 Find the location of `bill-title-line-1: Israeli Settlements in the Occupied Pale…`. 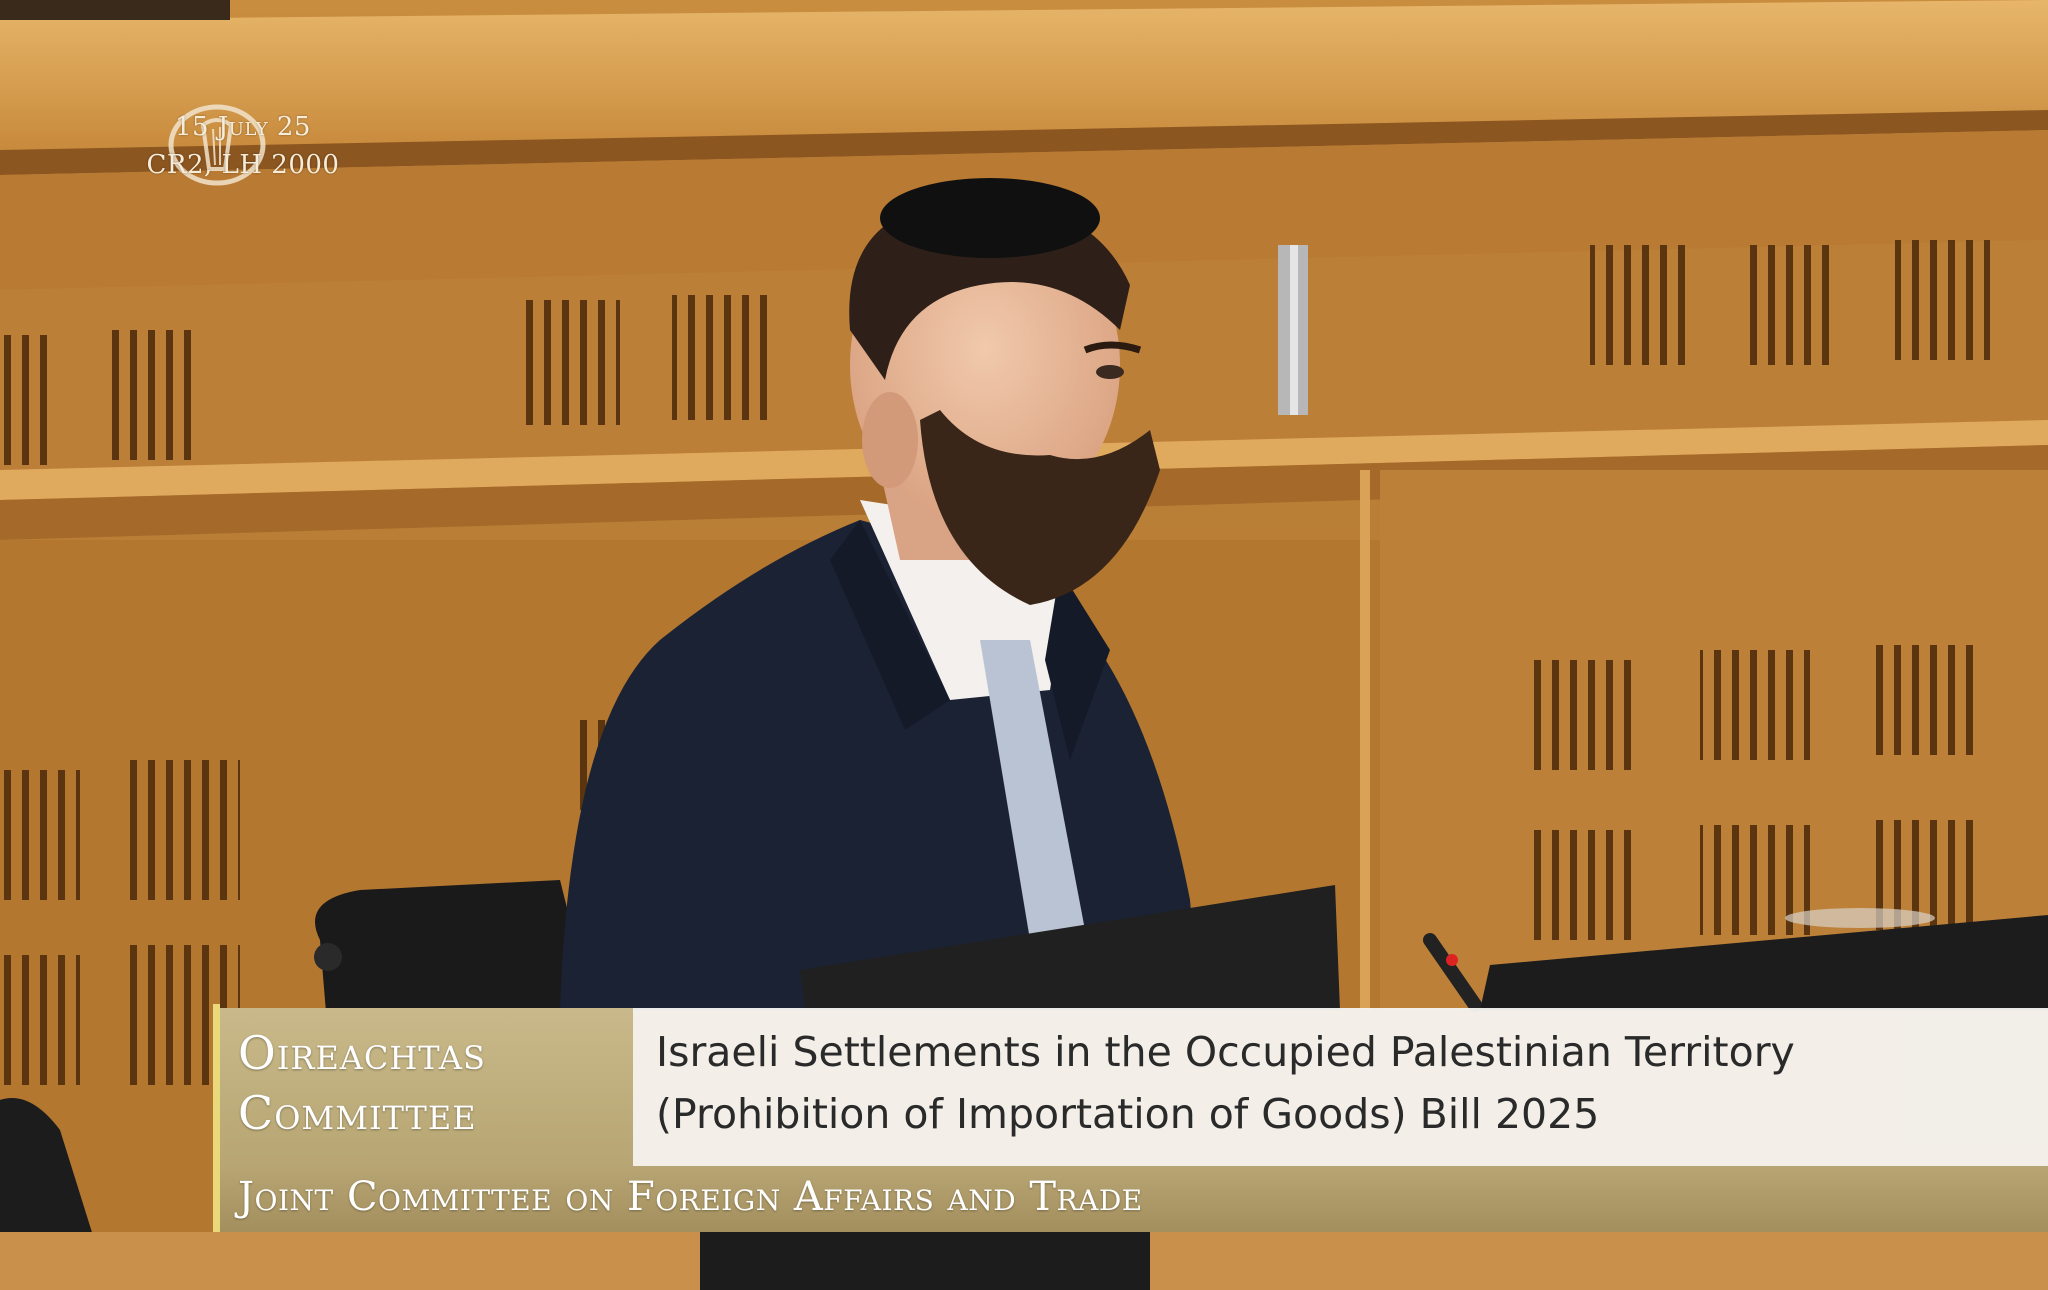

bill-title-line-1: Israeli Settlements in the Occupied Pale… is located at coordinates (1225, 1052).